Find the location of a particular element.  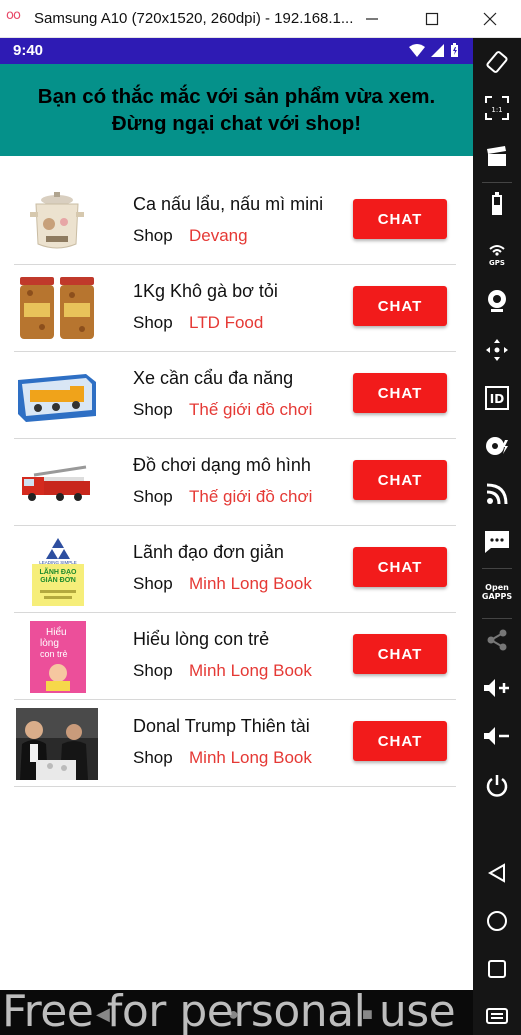

home-circle-icon is located at coordinates (497, 921).